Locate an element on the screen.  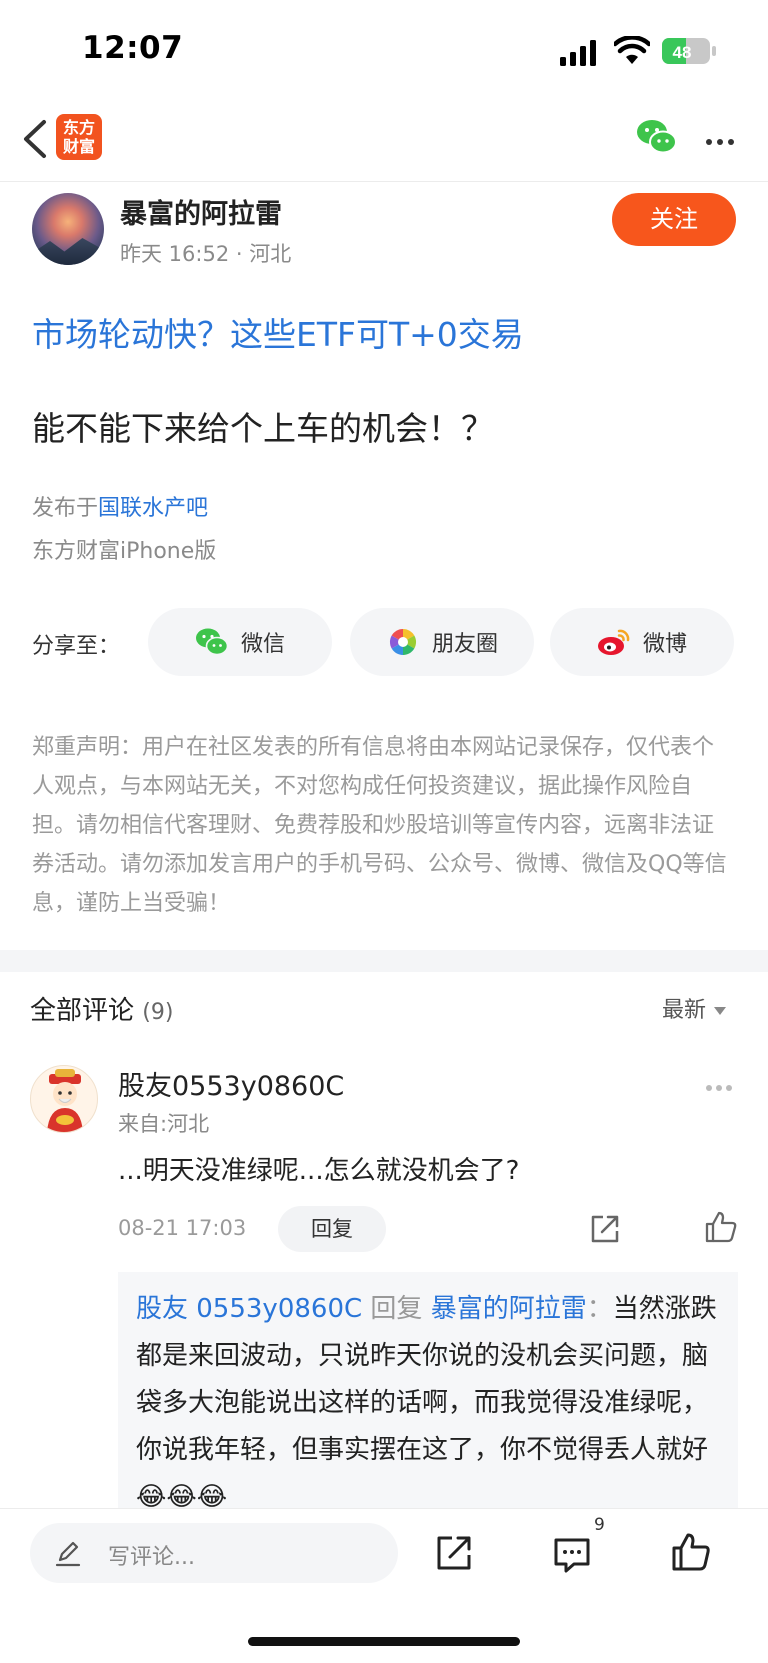
reply-to-user: 暴富的阿拉雷 is located at coordinates (509, 1309).